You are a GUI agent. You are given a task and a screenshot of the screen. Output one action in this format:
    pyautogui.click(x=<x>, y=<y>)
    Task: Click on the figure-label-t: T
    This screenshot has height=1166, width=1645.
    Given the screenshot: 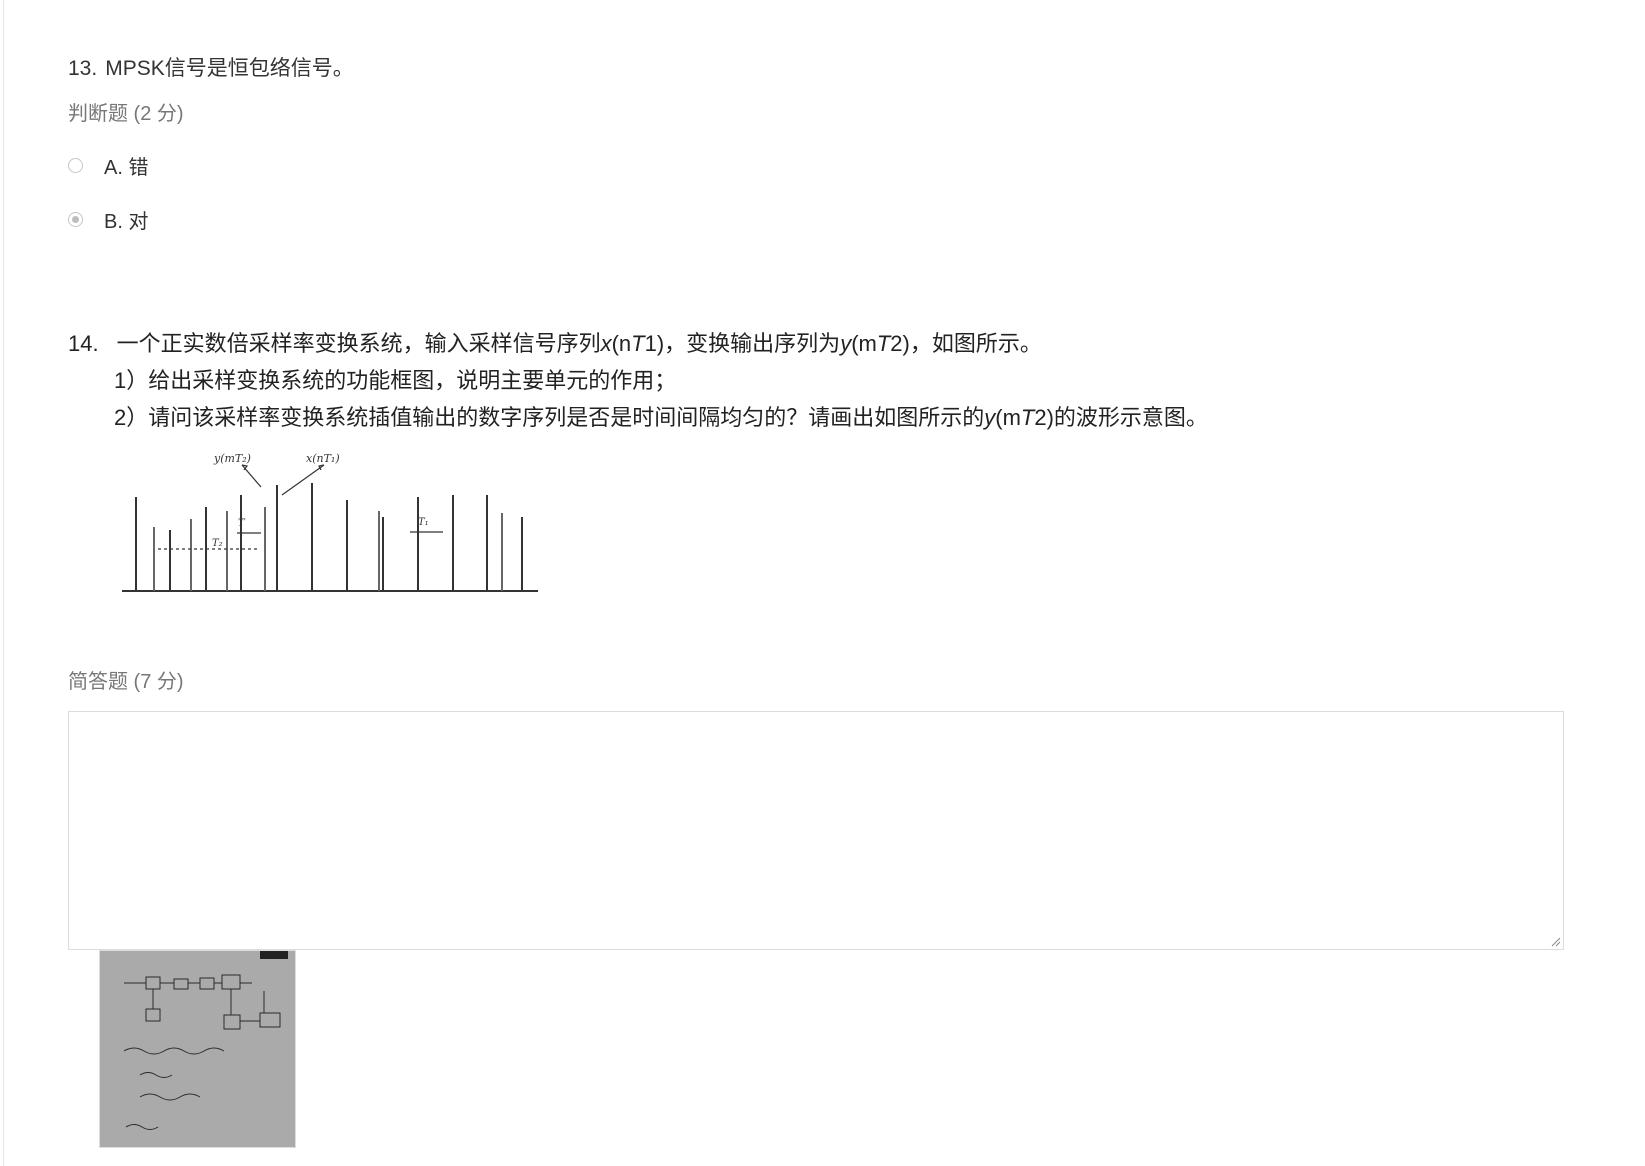 What is the action you would take?
    pyautogui.click(x=242, y=523)
    